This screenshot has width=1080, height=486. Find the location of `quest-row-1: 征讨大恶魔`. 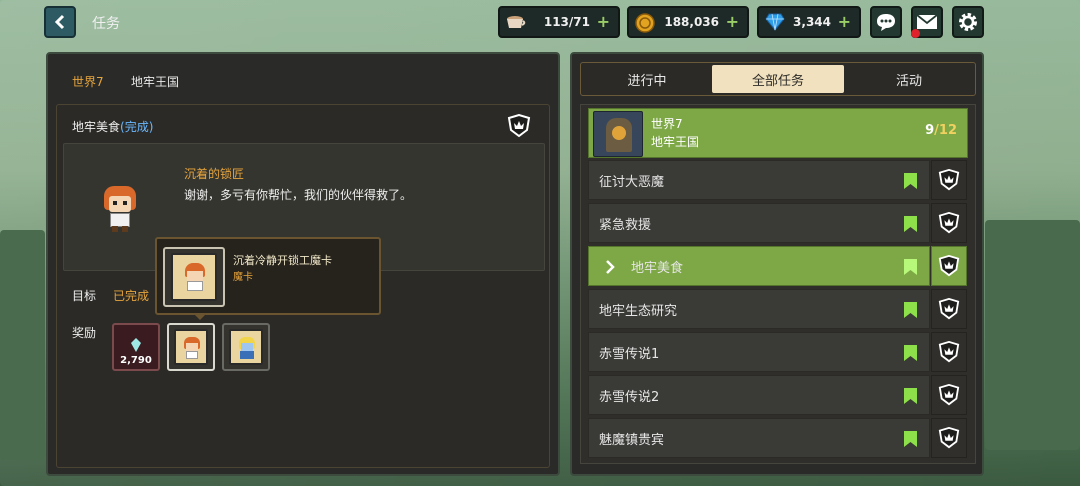

quest-row-1: 征讨大恶魔 is located at coordinates (759, 180).